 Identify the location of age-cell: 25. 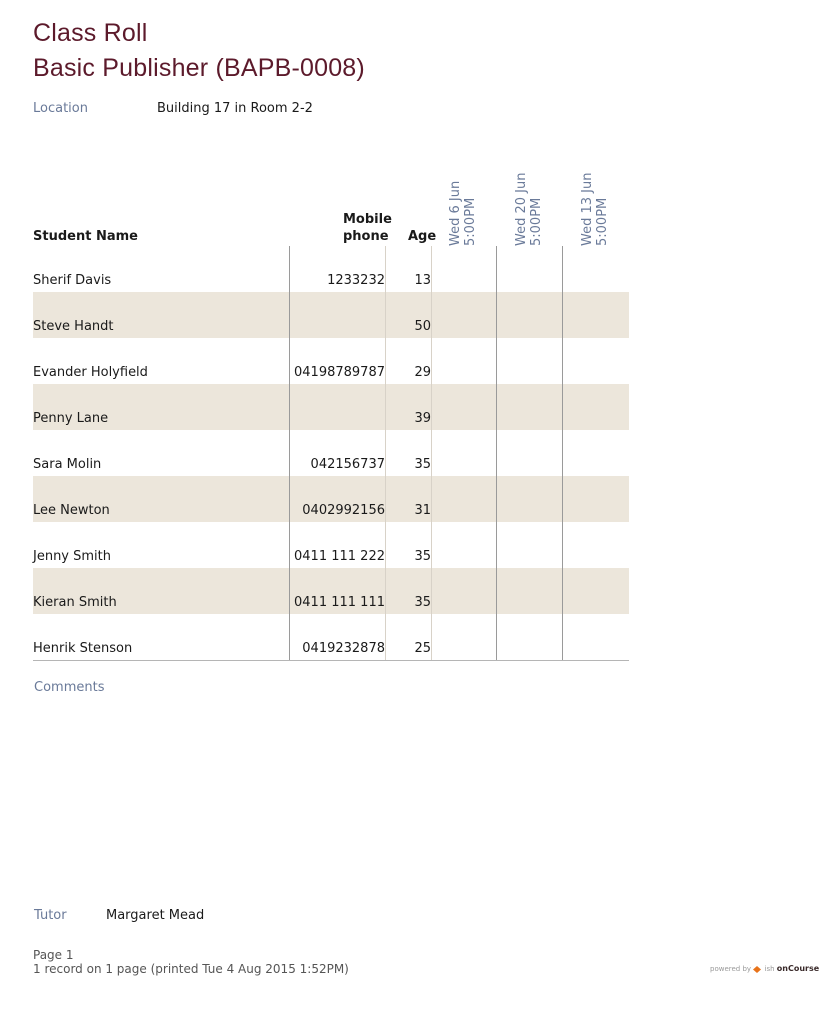
(422, 648).